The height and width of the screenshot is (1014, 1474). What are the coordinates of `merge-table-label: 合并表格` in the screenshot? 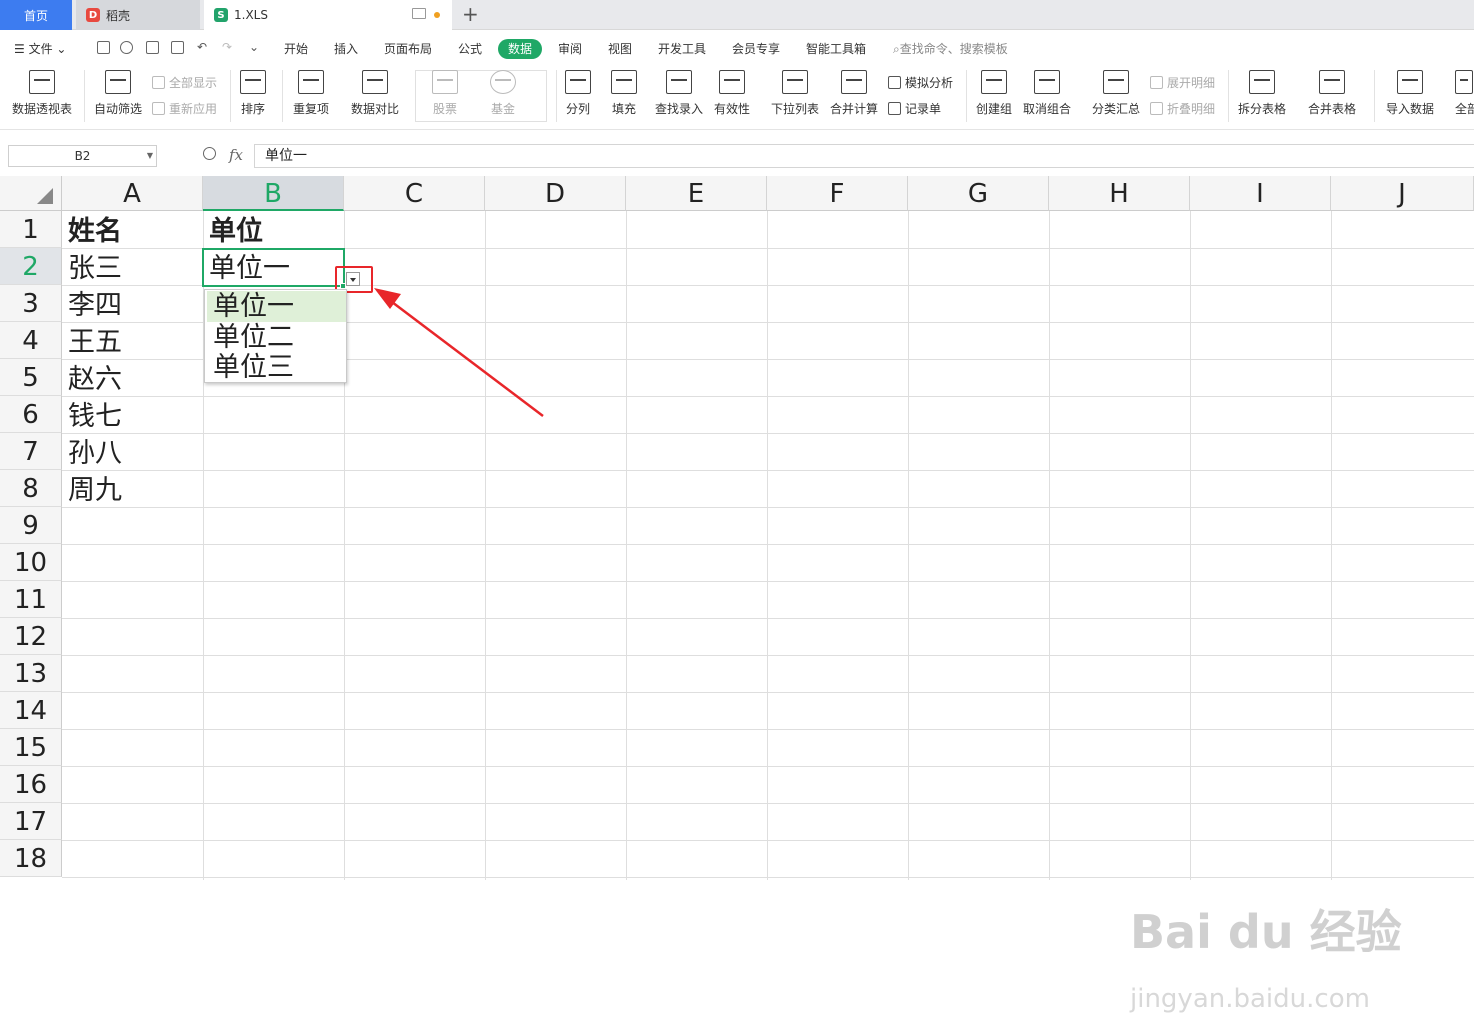 It's located at (1332, 109).